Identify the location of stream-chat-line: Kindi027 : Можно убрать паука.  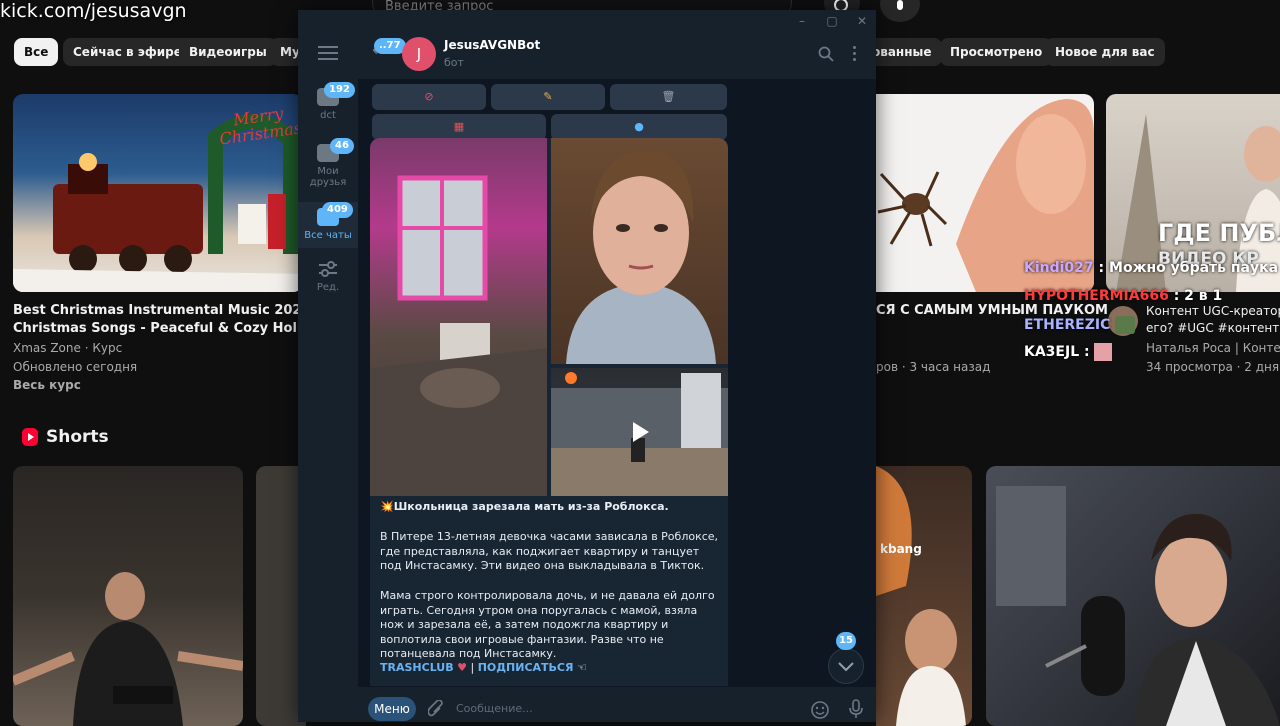
(1151, 268).